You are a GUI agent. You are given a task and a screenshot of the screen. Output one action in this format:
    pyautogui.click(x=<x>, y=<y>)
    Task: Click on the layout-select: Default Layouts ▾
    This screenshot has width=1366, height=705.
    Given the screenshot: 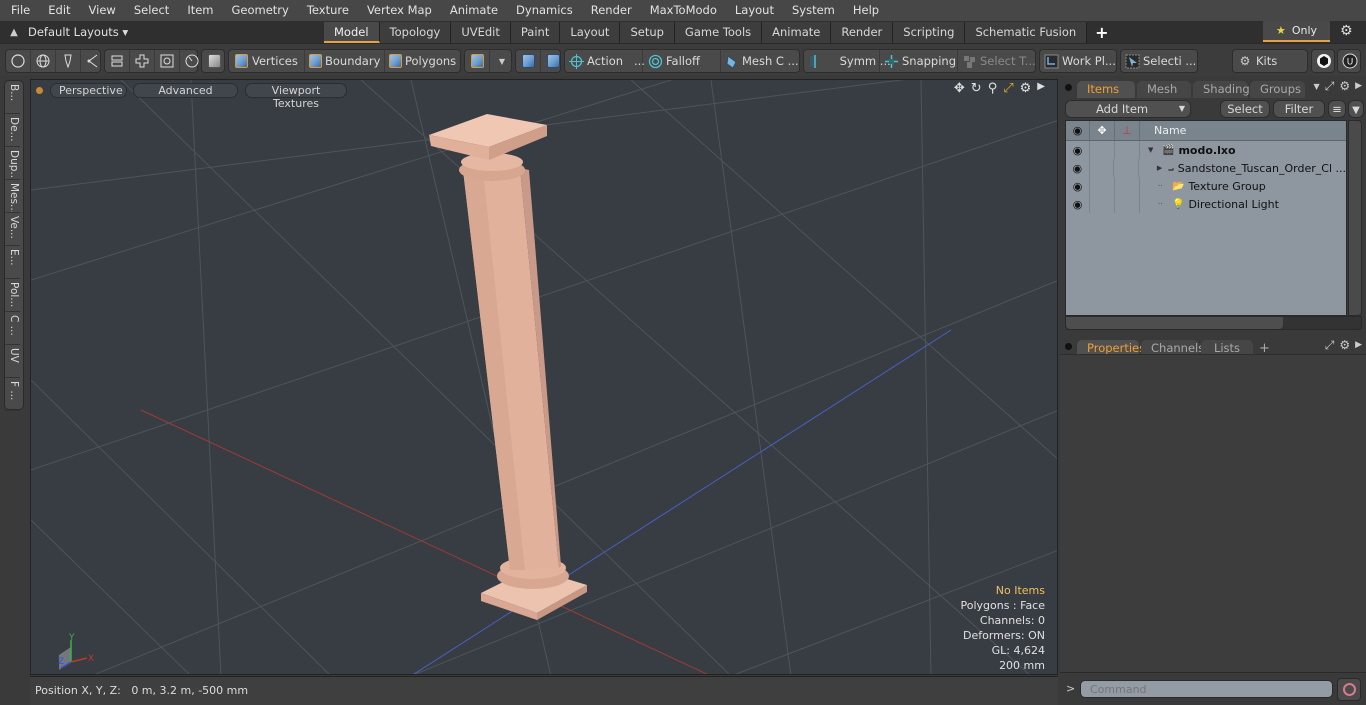 What is the action you would take?
    pyautogui.click(x=176, y=32)
    